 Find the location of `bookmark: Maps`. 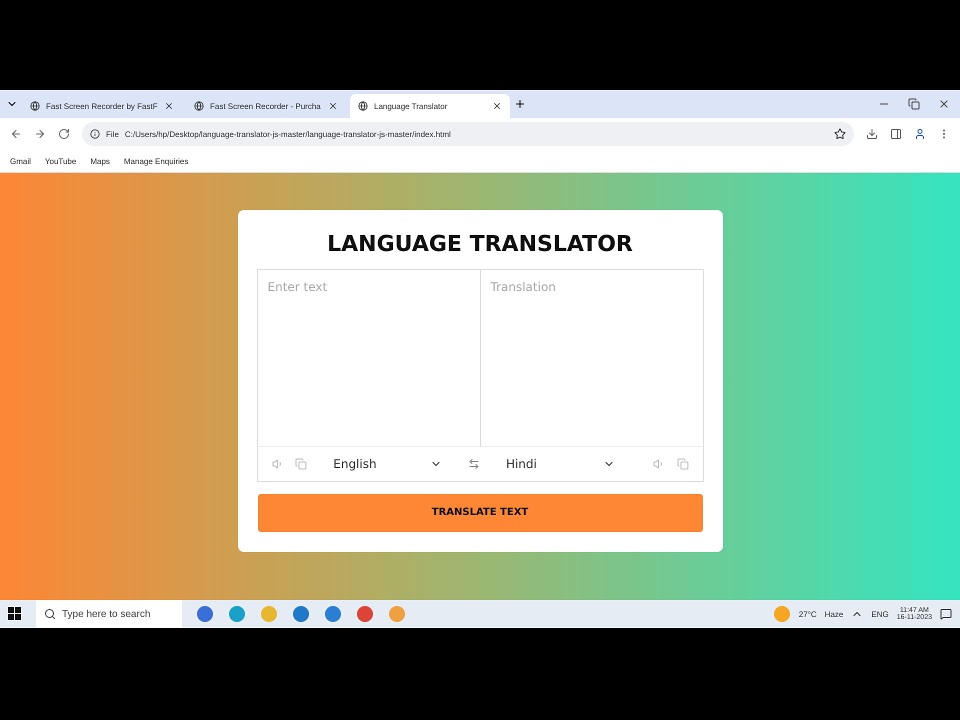

bookmark: Maps is located at coordinates (100, 161).